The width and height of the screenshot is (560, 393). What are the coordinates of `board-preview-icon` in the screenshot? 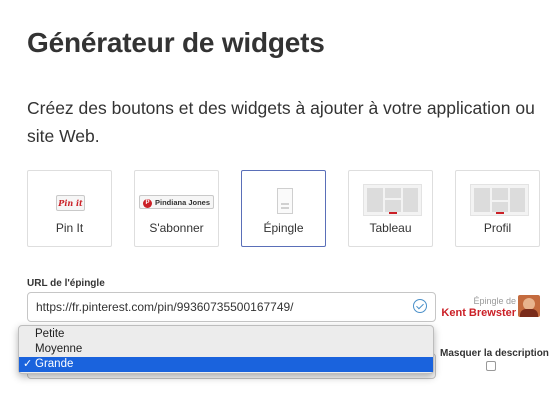 It's located at (392, 200).